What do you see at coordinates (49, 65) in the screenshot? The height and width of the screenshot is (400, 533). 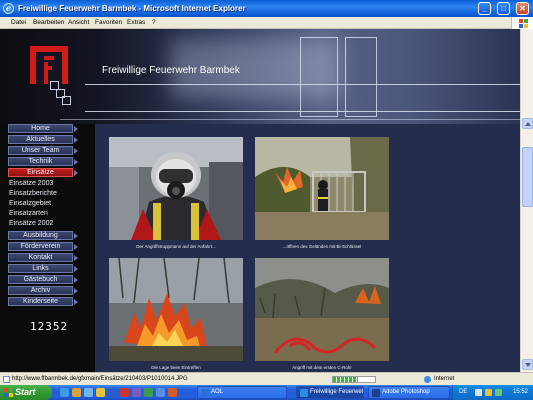 I see `fire-department-logo` at bounding box center [49, 65].